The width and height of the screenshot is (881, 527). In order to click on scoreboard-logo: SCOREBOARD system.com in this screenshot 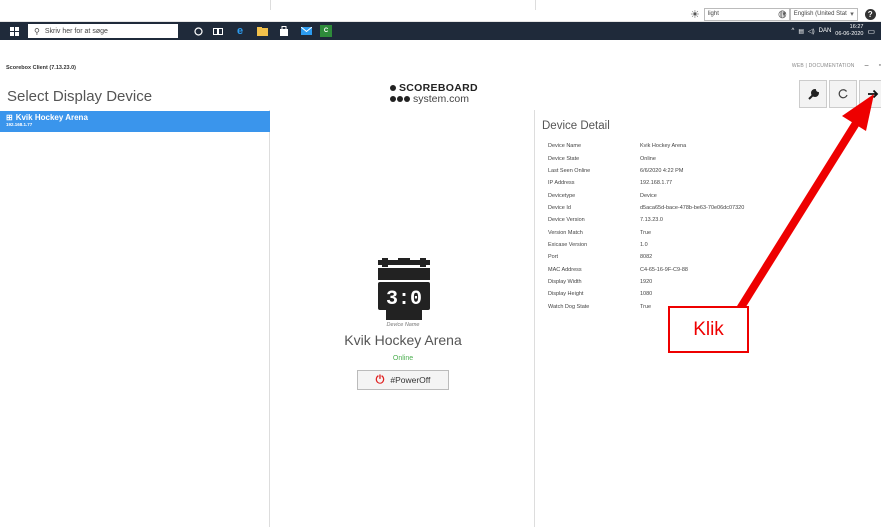, I will do `click(445, 95)`.